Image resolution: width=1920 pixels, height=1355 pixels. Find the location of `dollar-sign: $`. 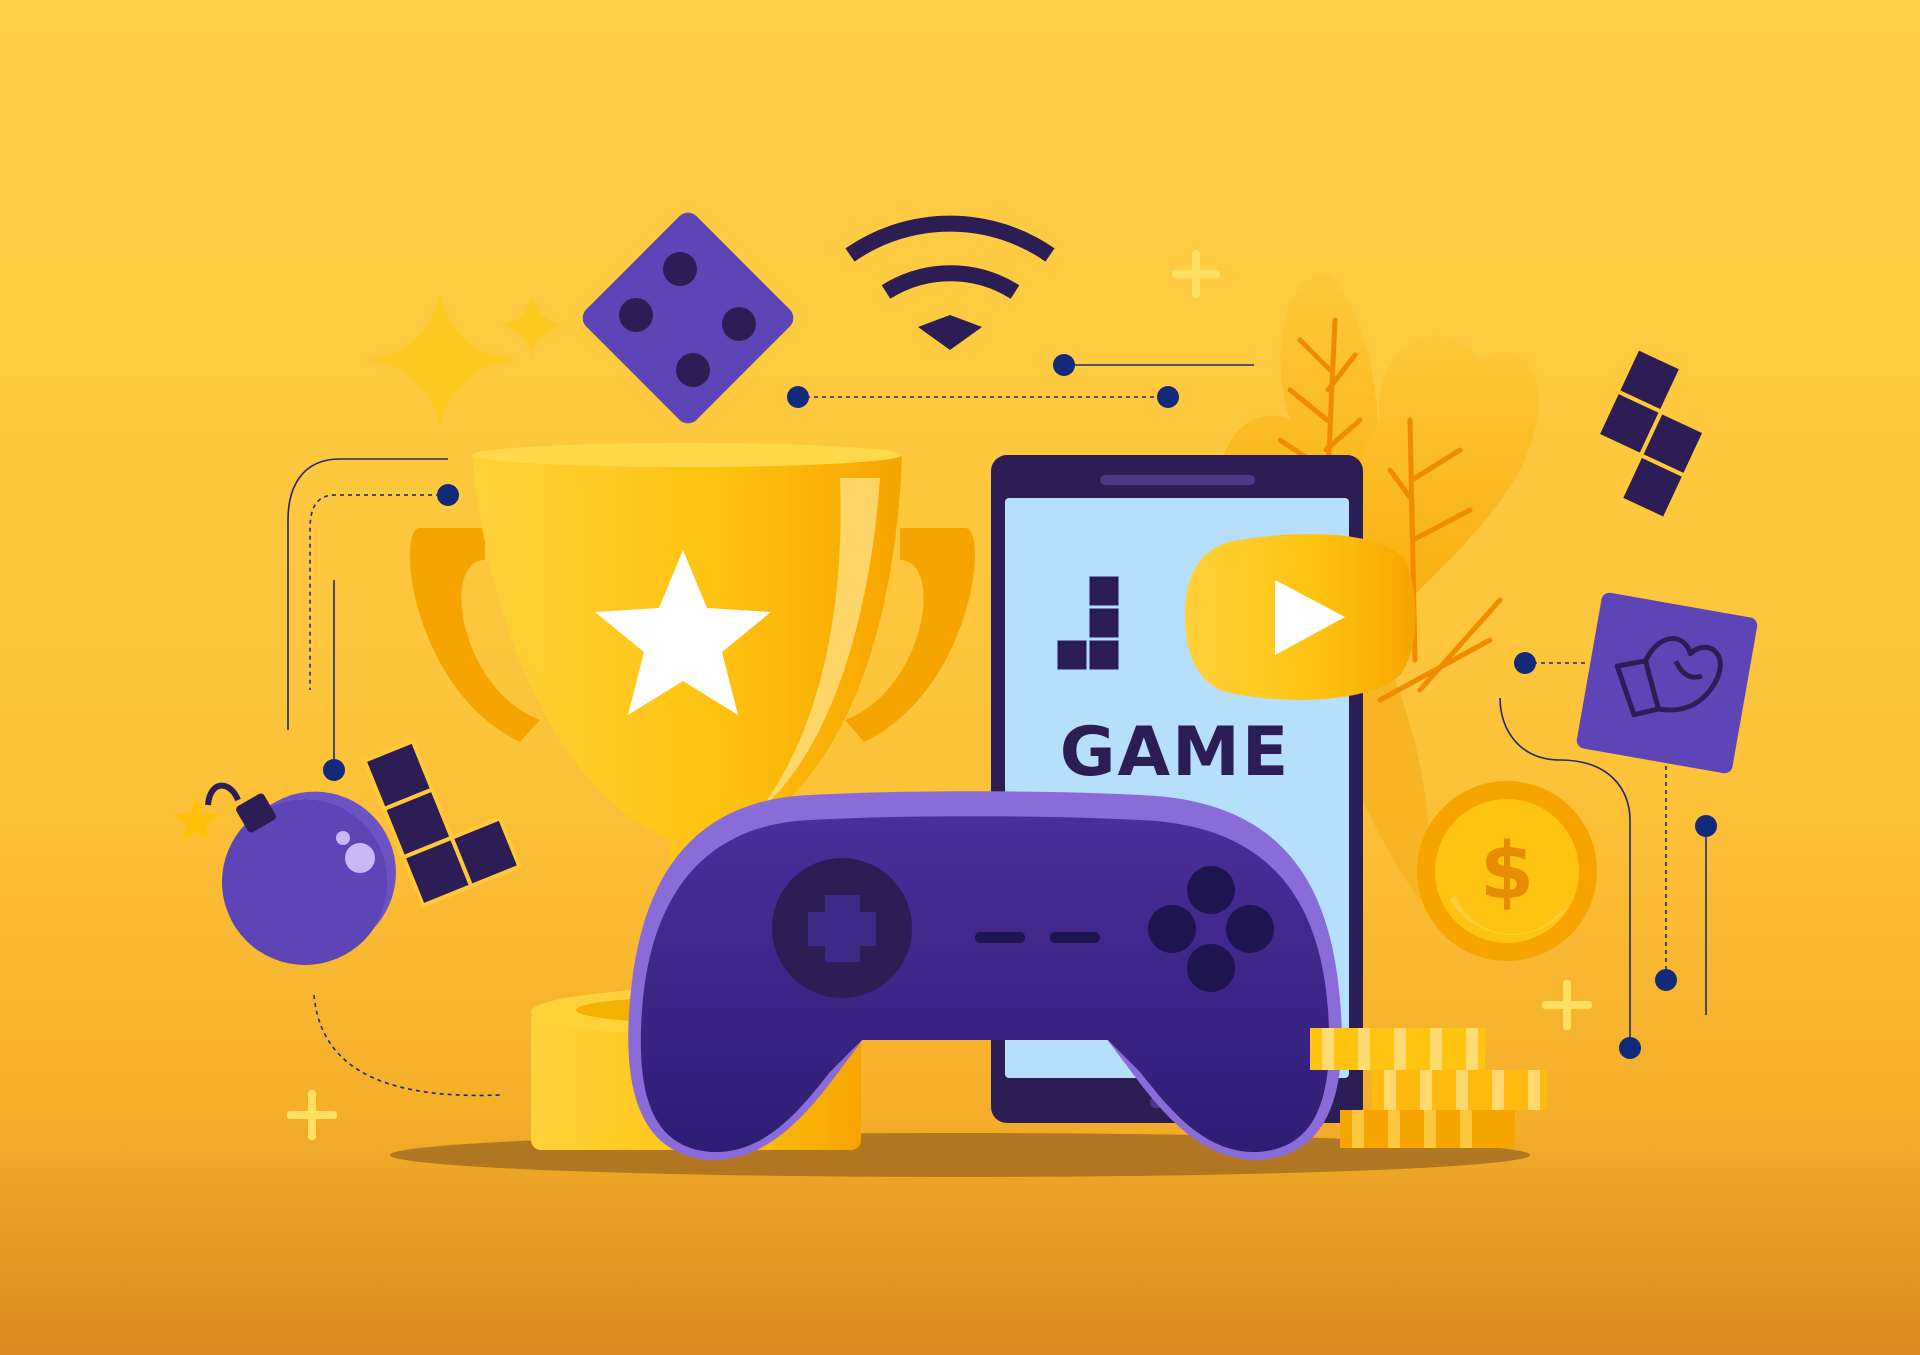

dollar-sign: $ is located at coordinates (1507, 872).